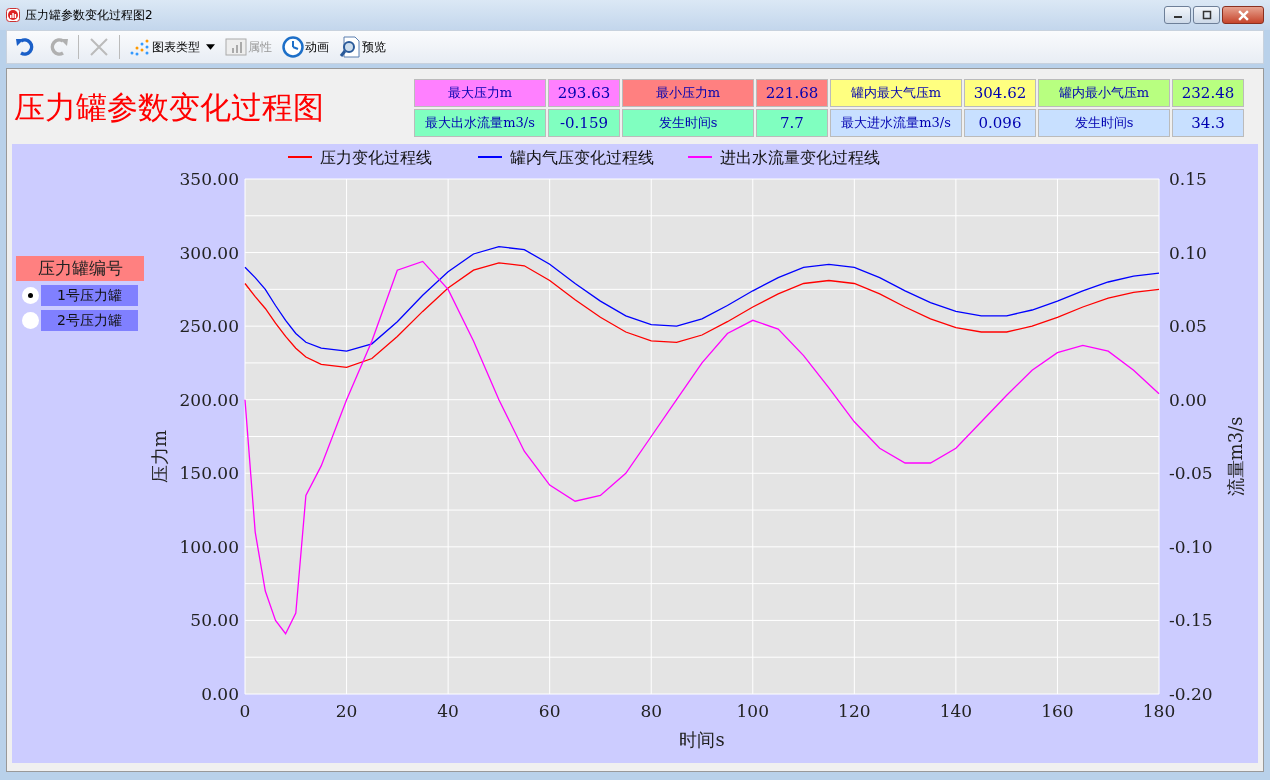  I want to click on minimize-button, so click(1177, 15).